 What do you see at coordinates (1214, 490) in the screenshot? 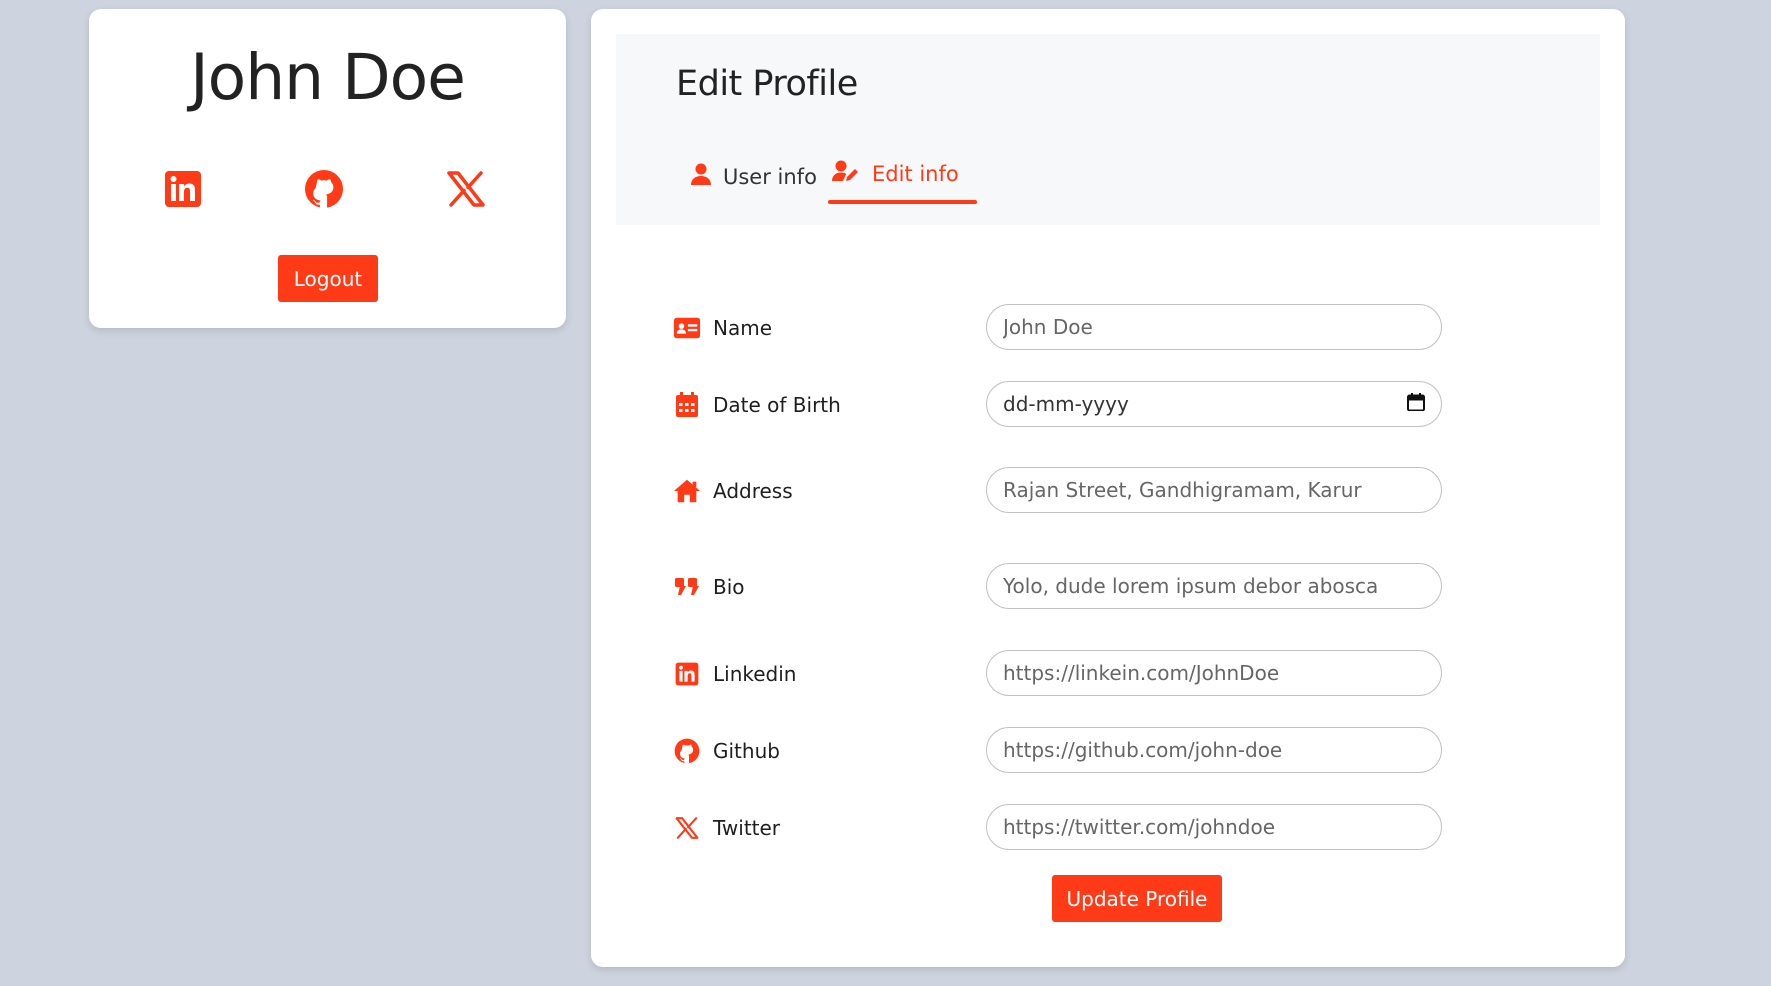
I see `address-input` at bounding box center [1214, 490].